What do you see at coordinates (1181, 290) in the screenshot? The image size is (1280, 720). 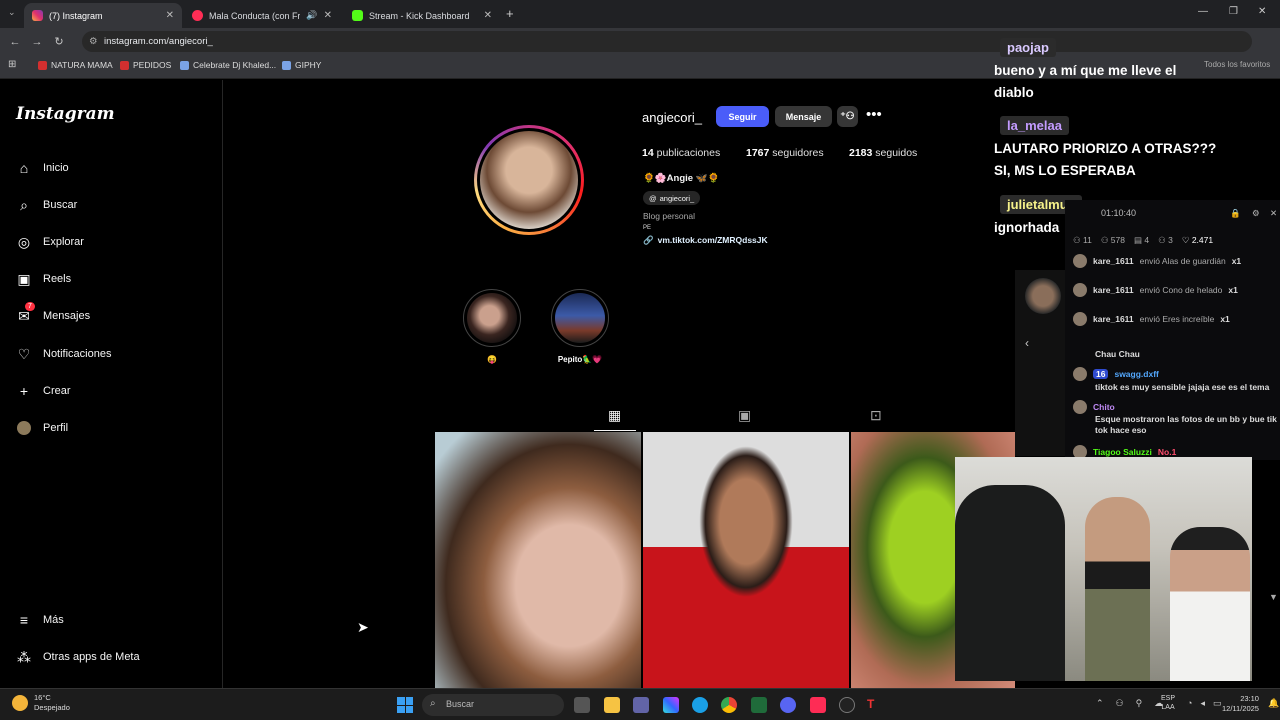 I see `gift-text: envió Cono de helado` at bounding box center [1181, 290].